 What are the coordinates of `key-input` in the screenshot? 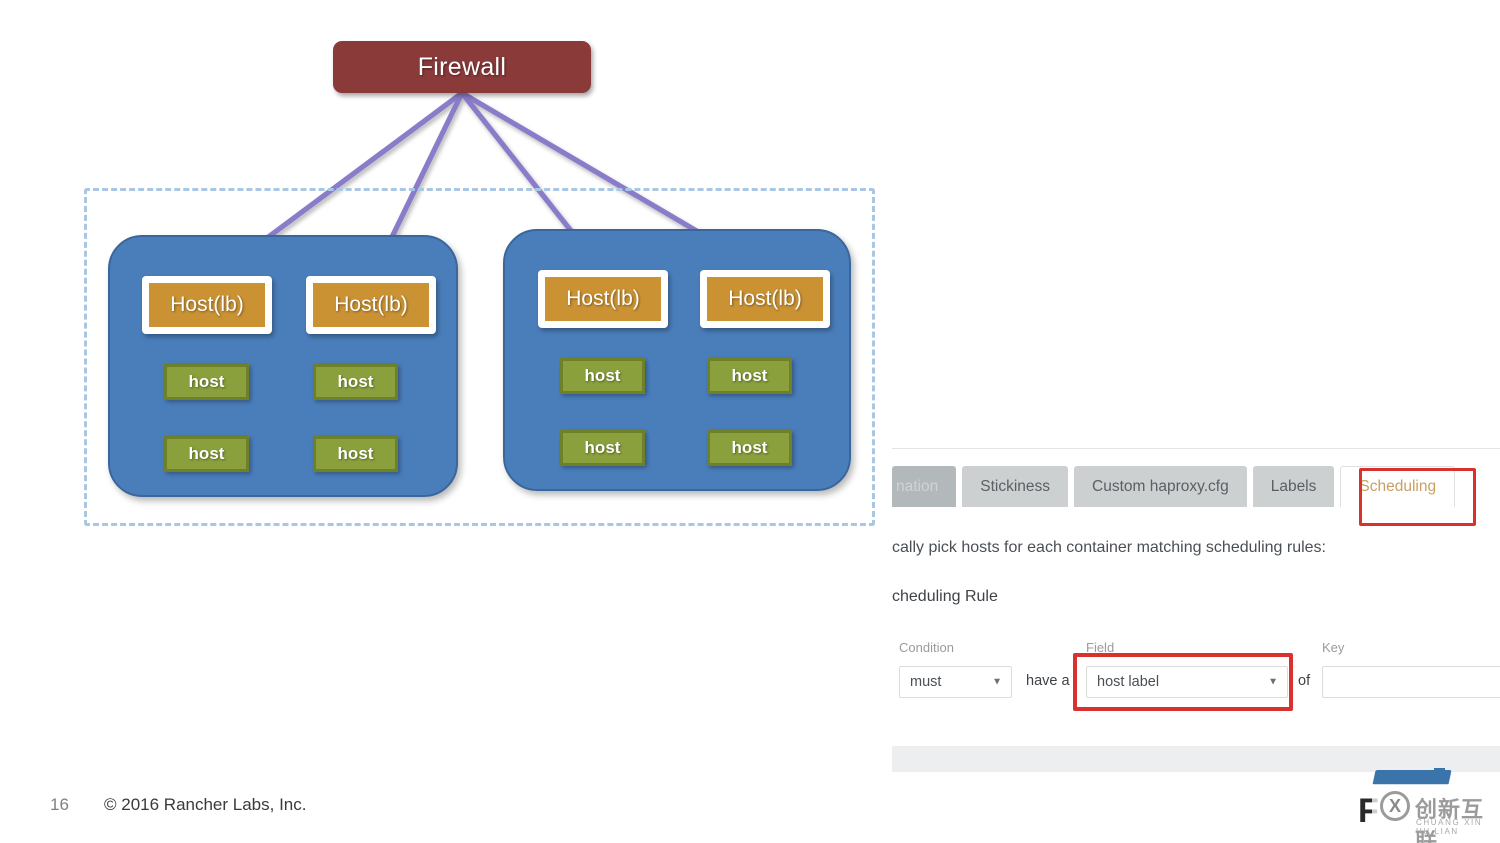 It's located at (1411, 682).